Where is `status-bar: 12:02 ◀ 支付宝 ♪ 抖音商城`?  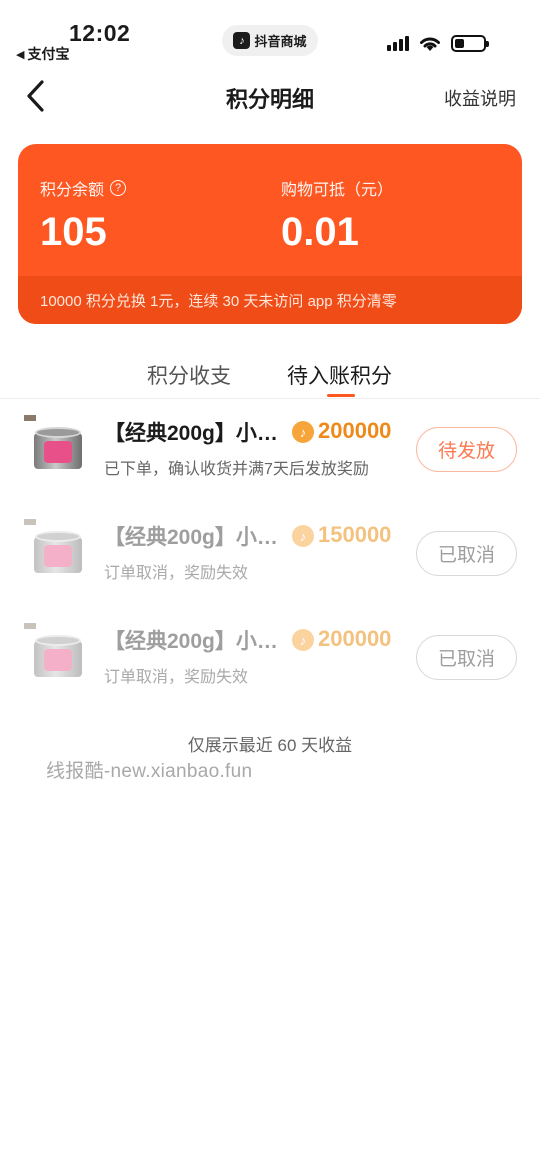 status-bar: 12:02 ◀ 支付宝 ♪ 抖音商城 is located at coordinates (270, 33).